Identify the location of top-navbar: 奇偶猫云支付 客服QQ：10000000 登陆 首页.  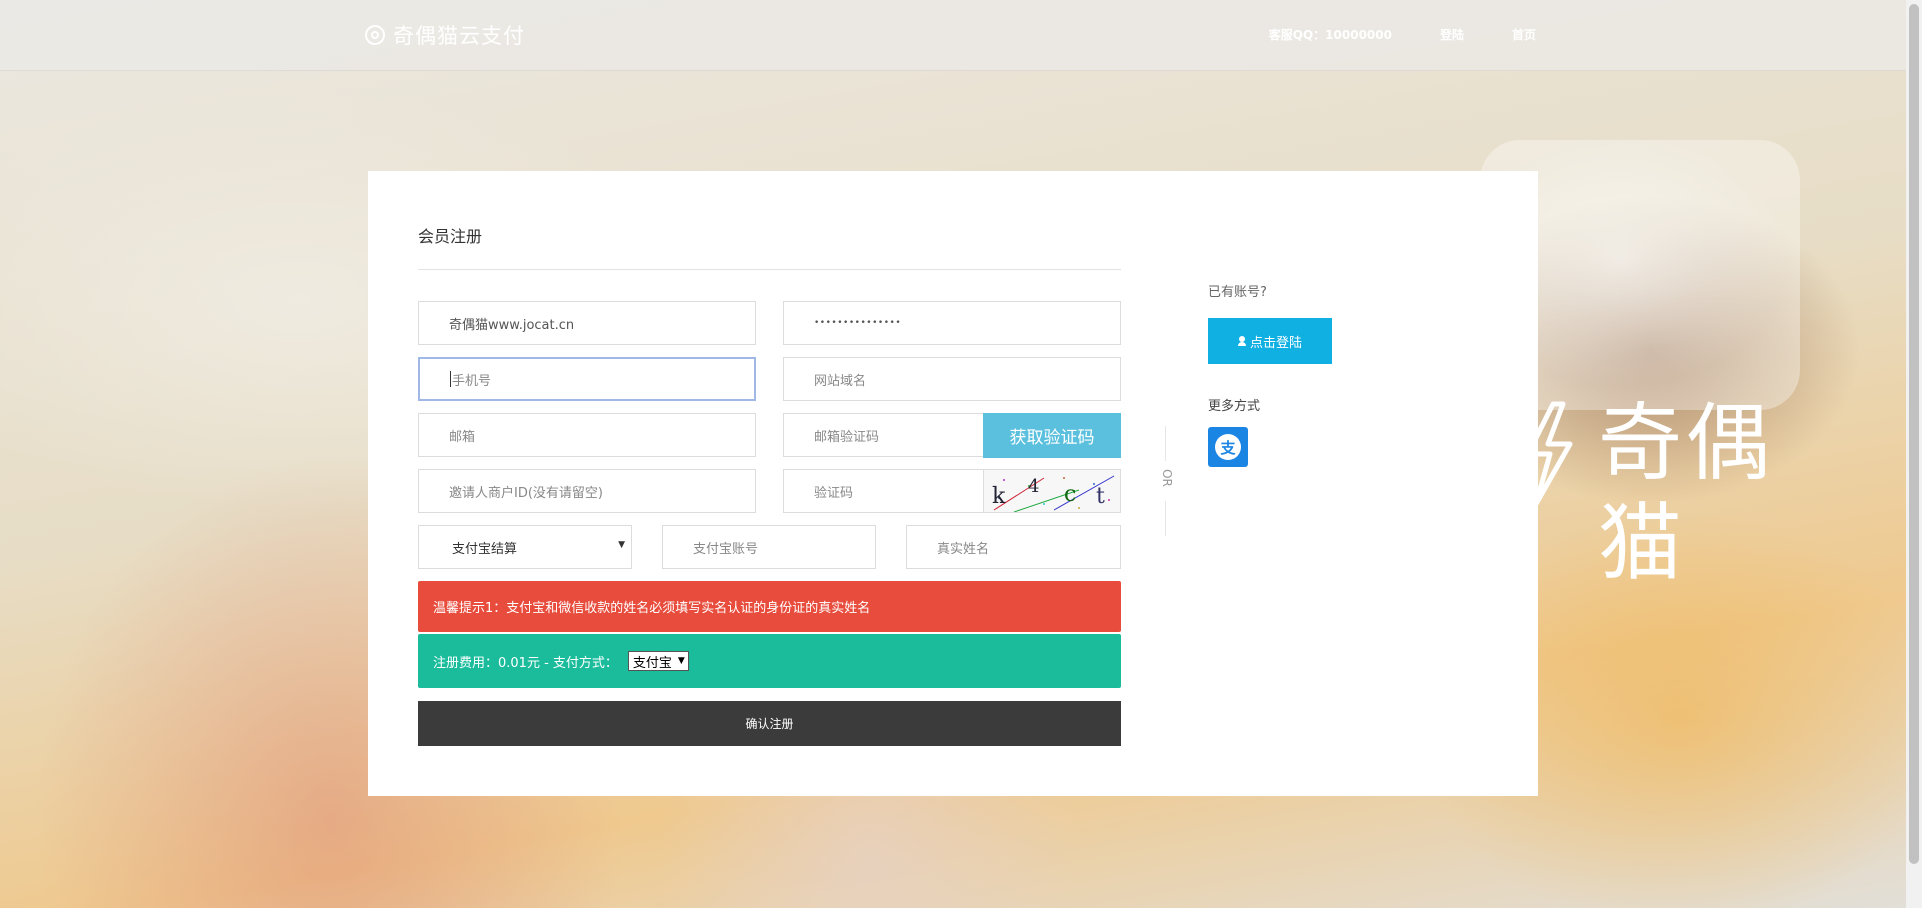
(953, 35).